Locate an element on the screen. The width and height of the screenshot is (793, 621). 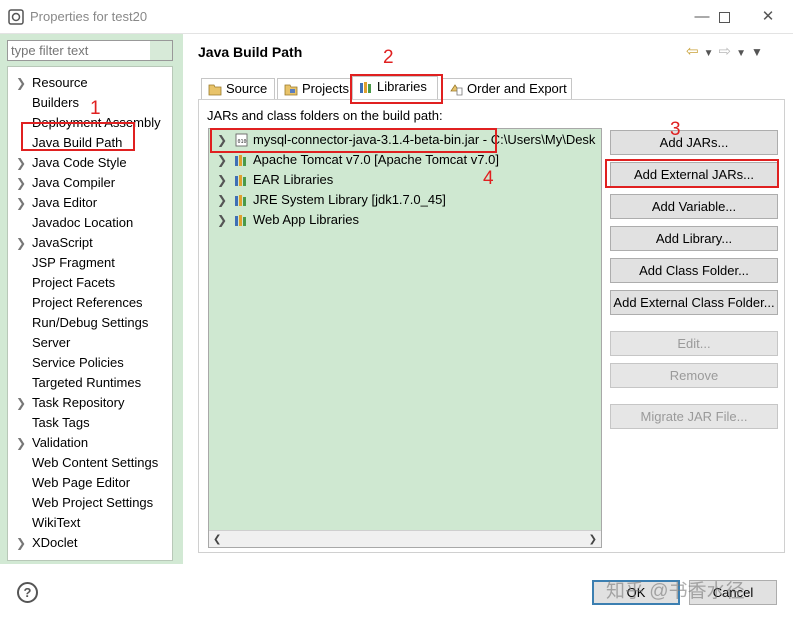
annotation-number: 1 is located at coordinates (95, 108).